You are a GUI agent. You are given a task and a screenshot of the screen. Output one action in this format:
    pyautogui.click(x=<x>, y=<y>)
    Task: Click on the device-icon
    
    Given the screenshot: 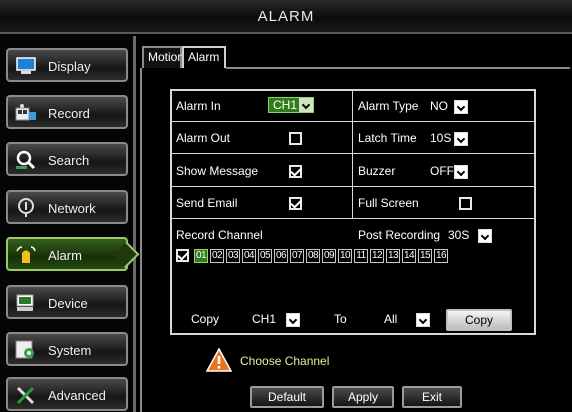 What is the action you would take?
    pyautogui.click(x=25, y=302)
    